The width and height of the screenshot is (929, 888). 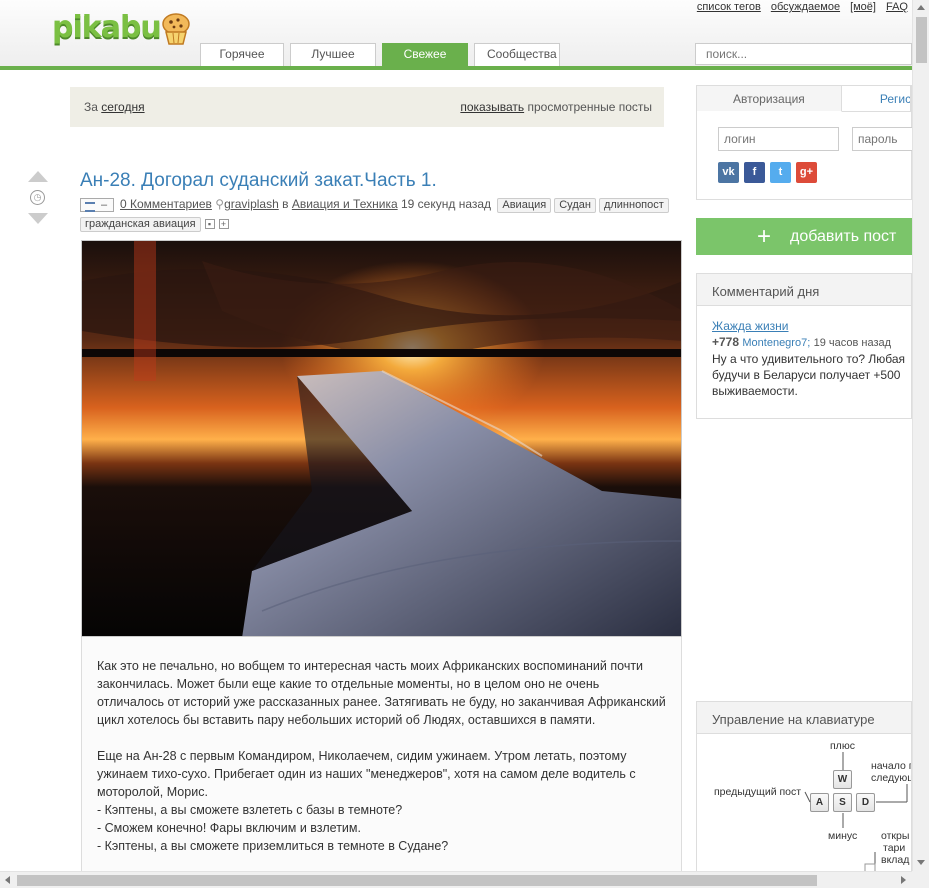 I want to click on mine-link: [моё], so click(x=863, y=7).